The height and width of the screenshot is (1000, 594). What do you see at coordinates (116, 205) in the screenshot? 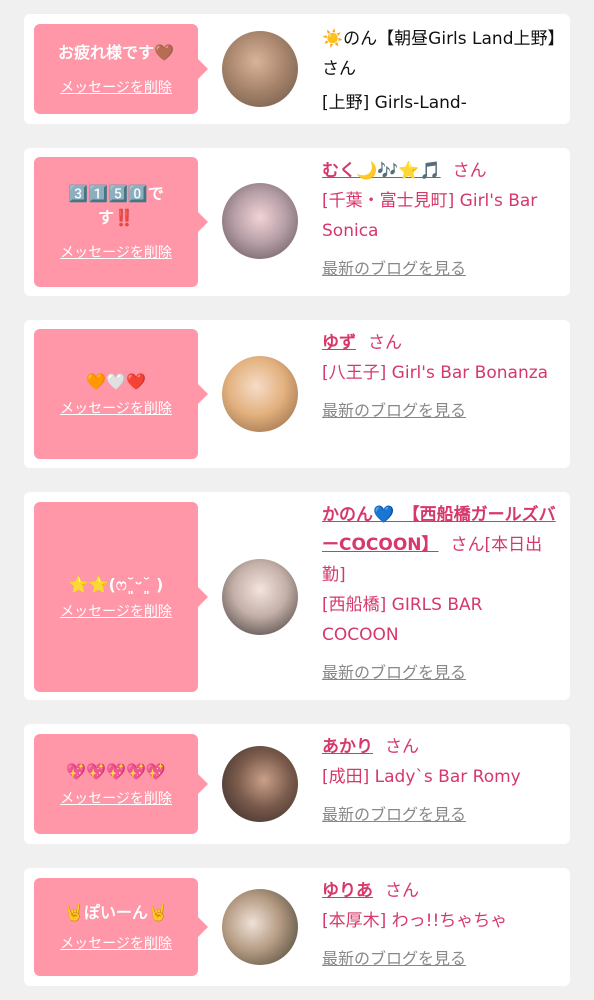
I see `message-text: 3️⃣1️⃣5️⃣0️⃣です‼️` at bounding box center [116, 205].